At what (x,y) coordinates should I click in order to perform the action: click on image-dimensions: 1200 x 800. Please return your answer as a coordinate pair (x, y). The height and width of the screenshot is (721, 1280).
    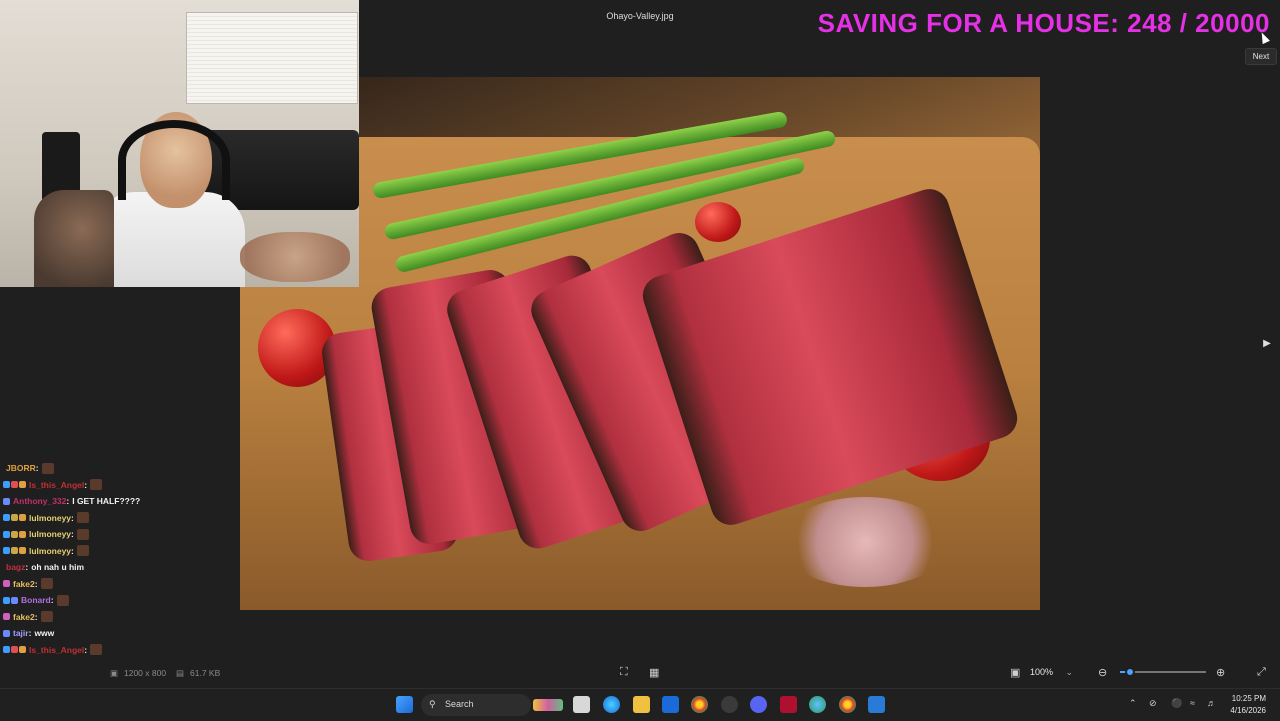
    Looking at the image, I should click on (145, 673).